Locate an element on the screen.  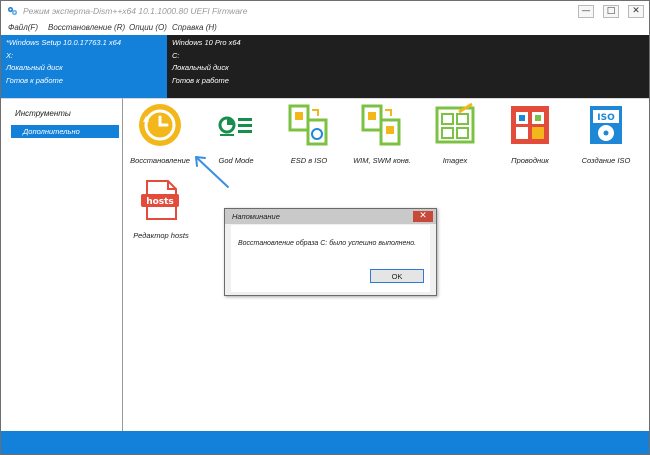
tool-label: WIM, SWM конв. is located at coordinates (382, 160).